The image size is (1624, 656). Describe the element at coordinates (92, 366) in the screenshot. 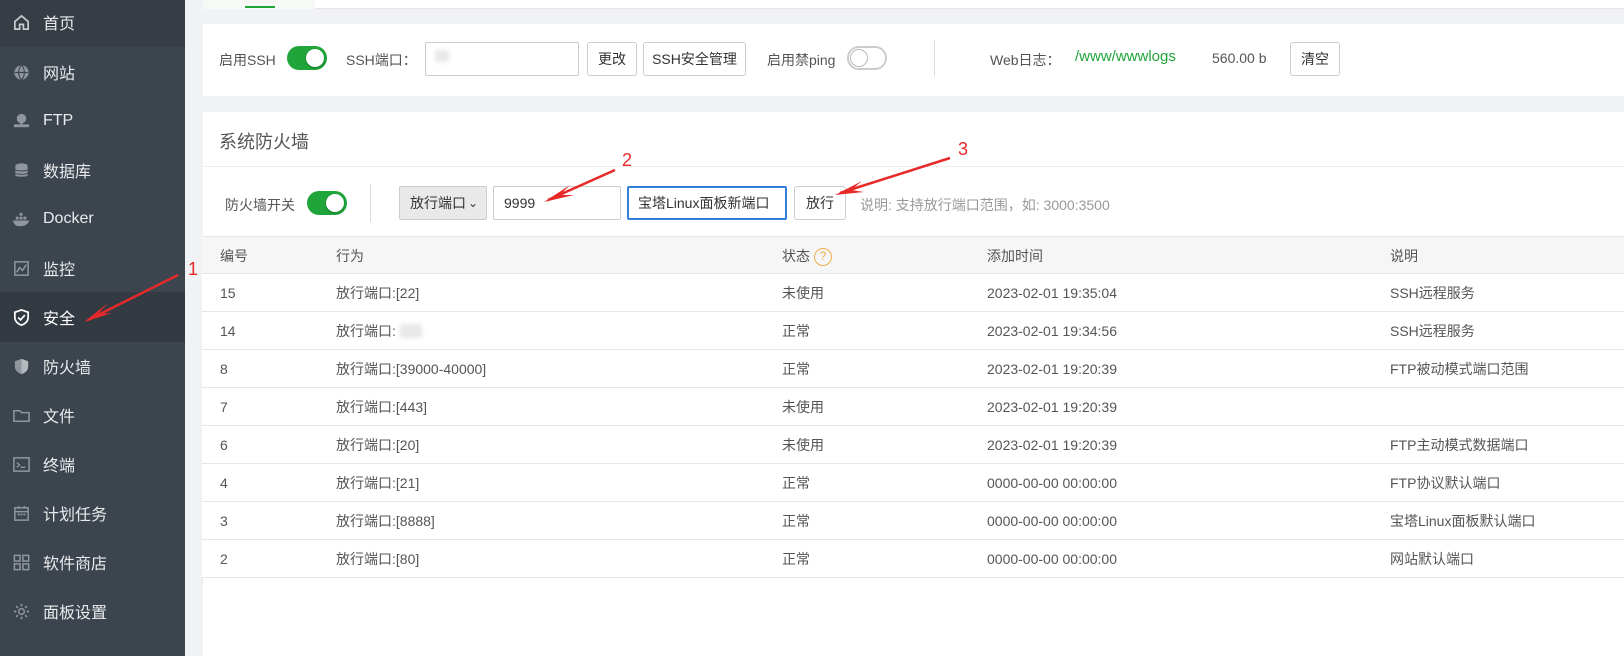

I see `sidebar-item-firewall: 防火墙` at that location.